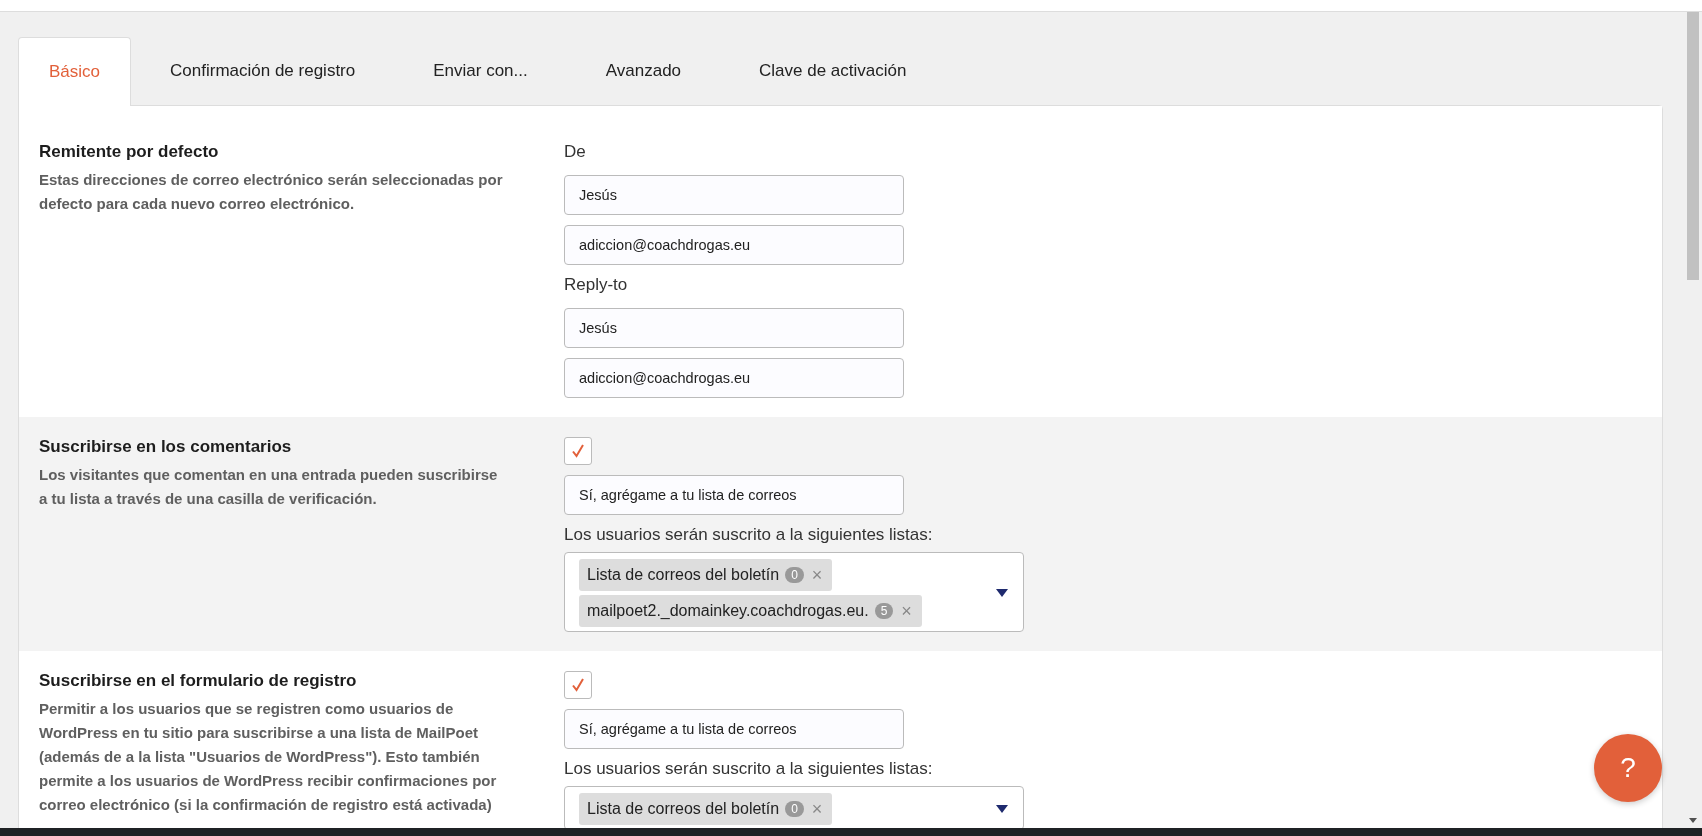 The height and width of the screenshot is (836, 1702). Describe the element at coordinates (198, 681) in the screenshot. I see `section-title: Suscribirse en el formulario de registro` at that location.